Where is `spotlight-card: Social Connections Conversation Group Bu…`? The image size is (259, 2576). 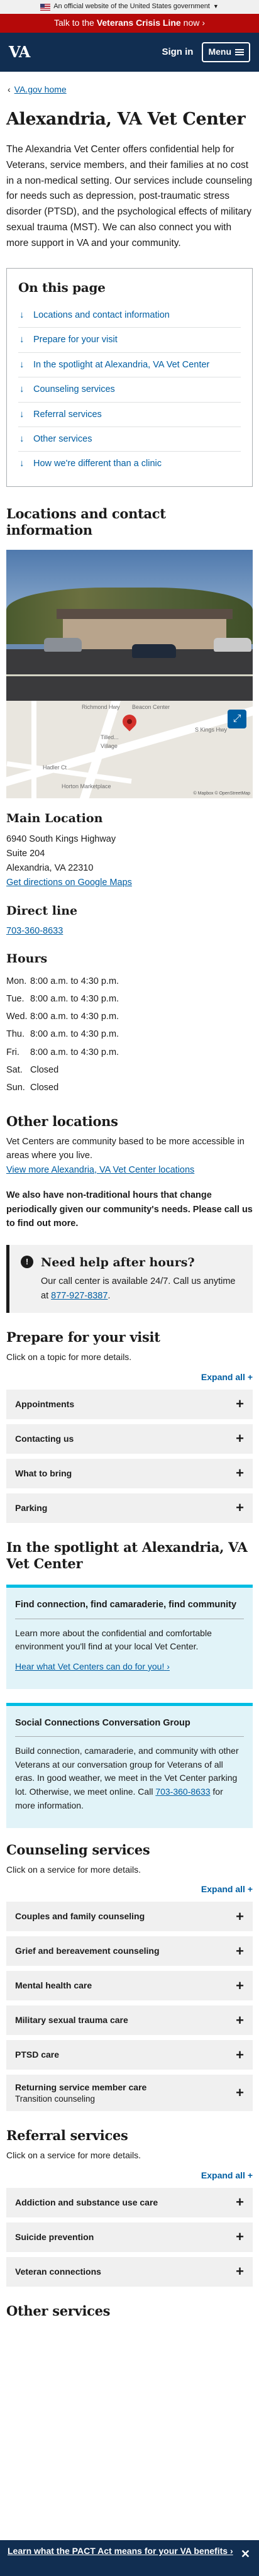 spotlight-card: Social Connections Conversation Group Bu… is located at coordinates (129, 1765).